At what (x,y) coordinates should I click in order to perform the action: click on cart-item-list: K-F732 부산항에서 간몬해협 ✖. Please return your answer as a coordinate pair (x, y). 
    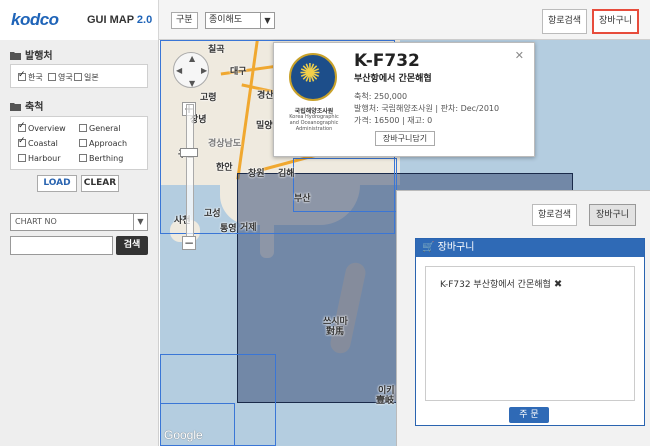
    Looking at the image, I should click on (530, 333).